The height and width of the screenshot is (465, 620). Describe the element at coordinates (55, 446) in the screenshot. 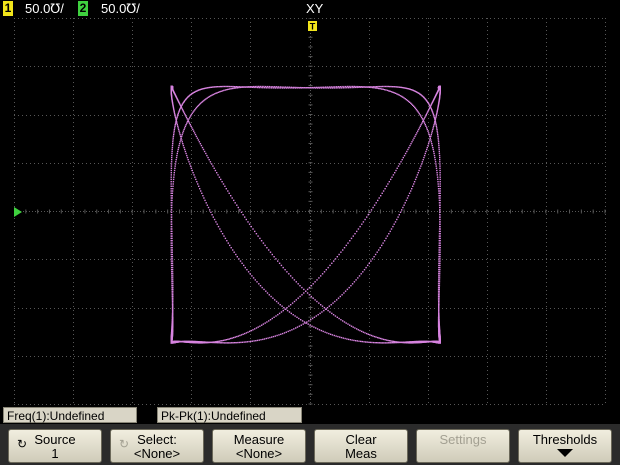

I see `source-softkey: ↻ Source 1` at that location.